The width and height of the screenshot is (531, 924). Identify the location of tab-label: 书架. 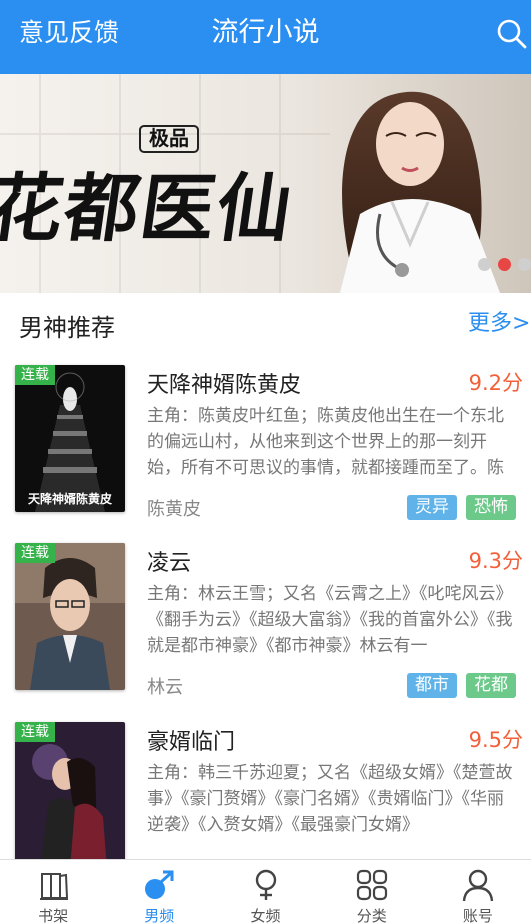
(53, 915).